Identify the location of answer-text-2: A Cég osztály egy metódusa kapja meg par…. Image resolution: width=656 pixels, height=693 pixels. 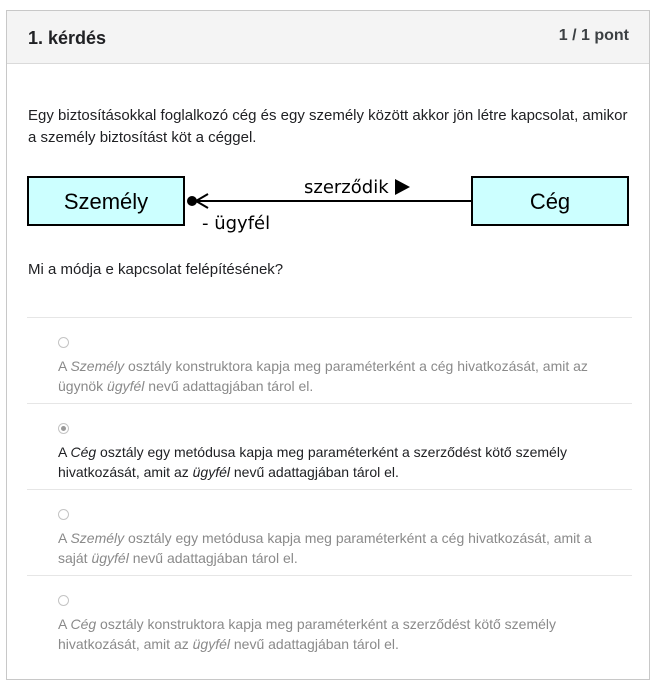
(338, 462).